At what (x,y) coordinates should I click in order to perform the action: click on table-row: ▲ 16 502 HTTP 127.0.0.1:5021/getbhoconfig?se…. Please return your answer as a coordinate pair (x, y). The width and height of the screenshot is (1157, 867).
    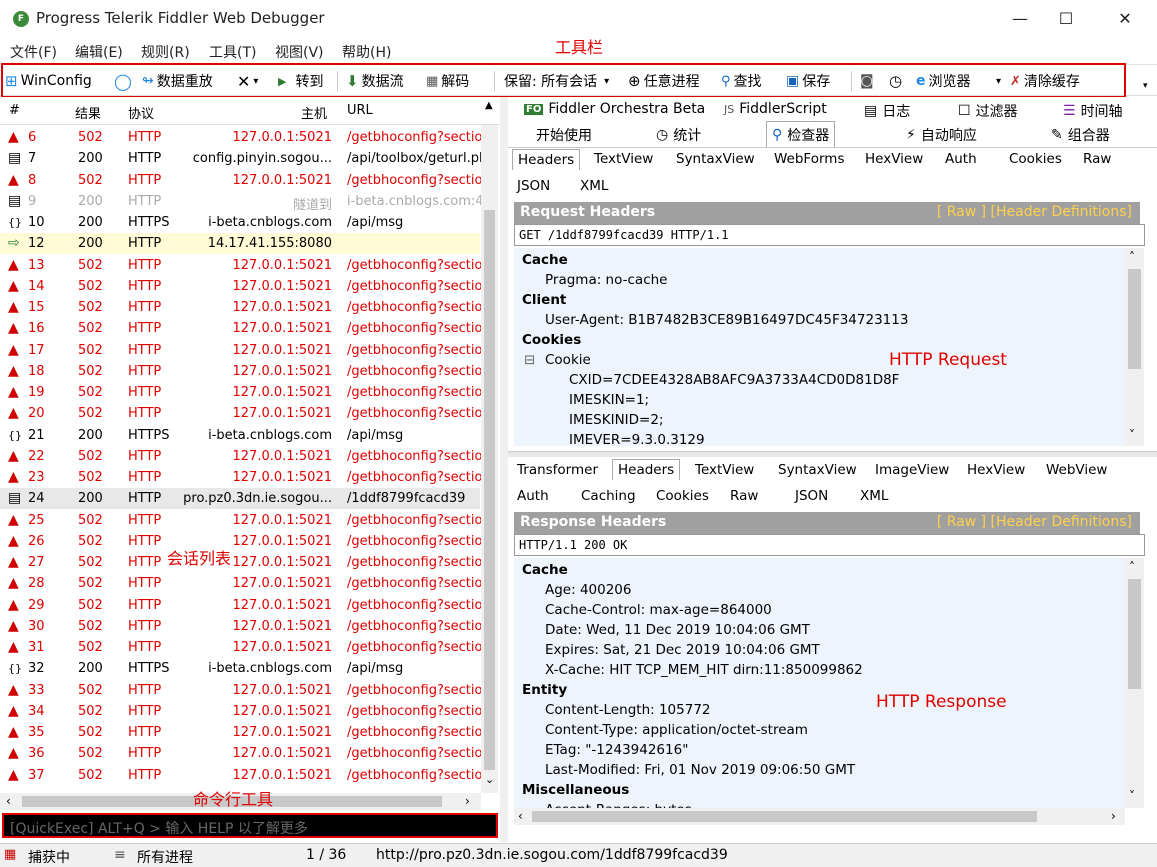
    Looking at the image, I should click on (240, 328).